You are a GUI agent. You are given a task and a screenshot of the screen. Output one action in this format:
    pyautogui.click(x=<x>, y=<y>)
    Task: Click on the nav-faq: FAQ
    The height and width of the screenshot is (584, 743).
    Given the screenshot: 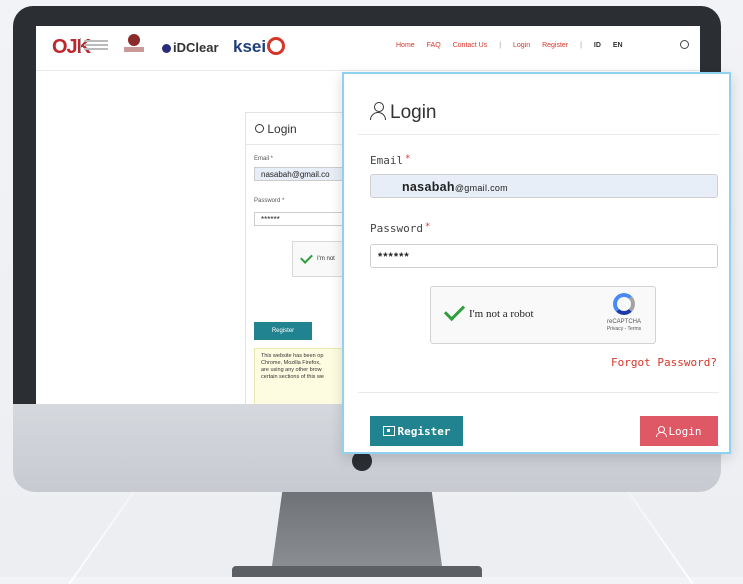 What is the action you would take?
    pyautogui.click(x=434, y=45)
    